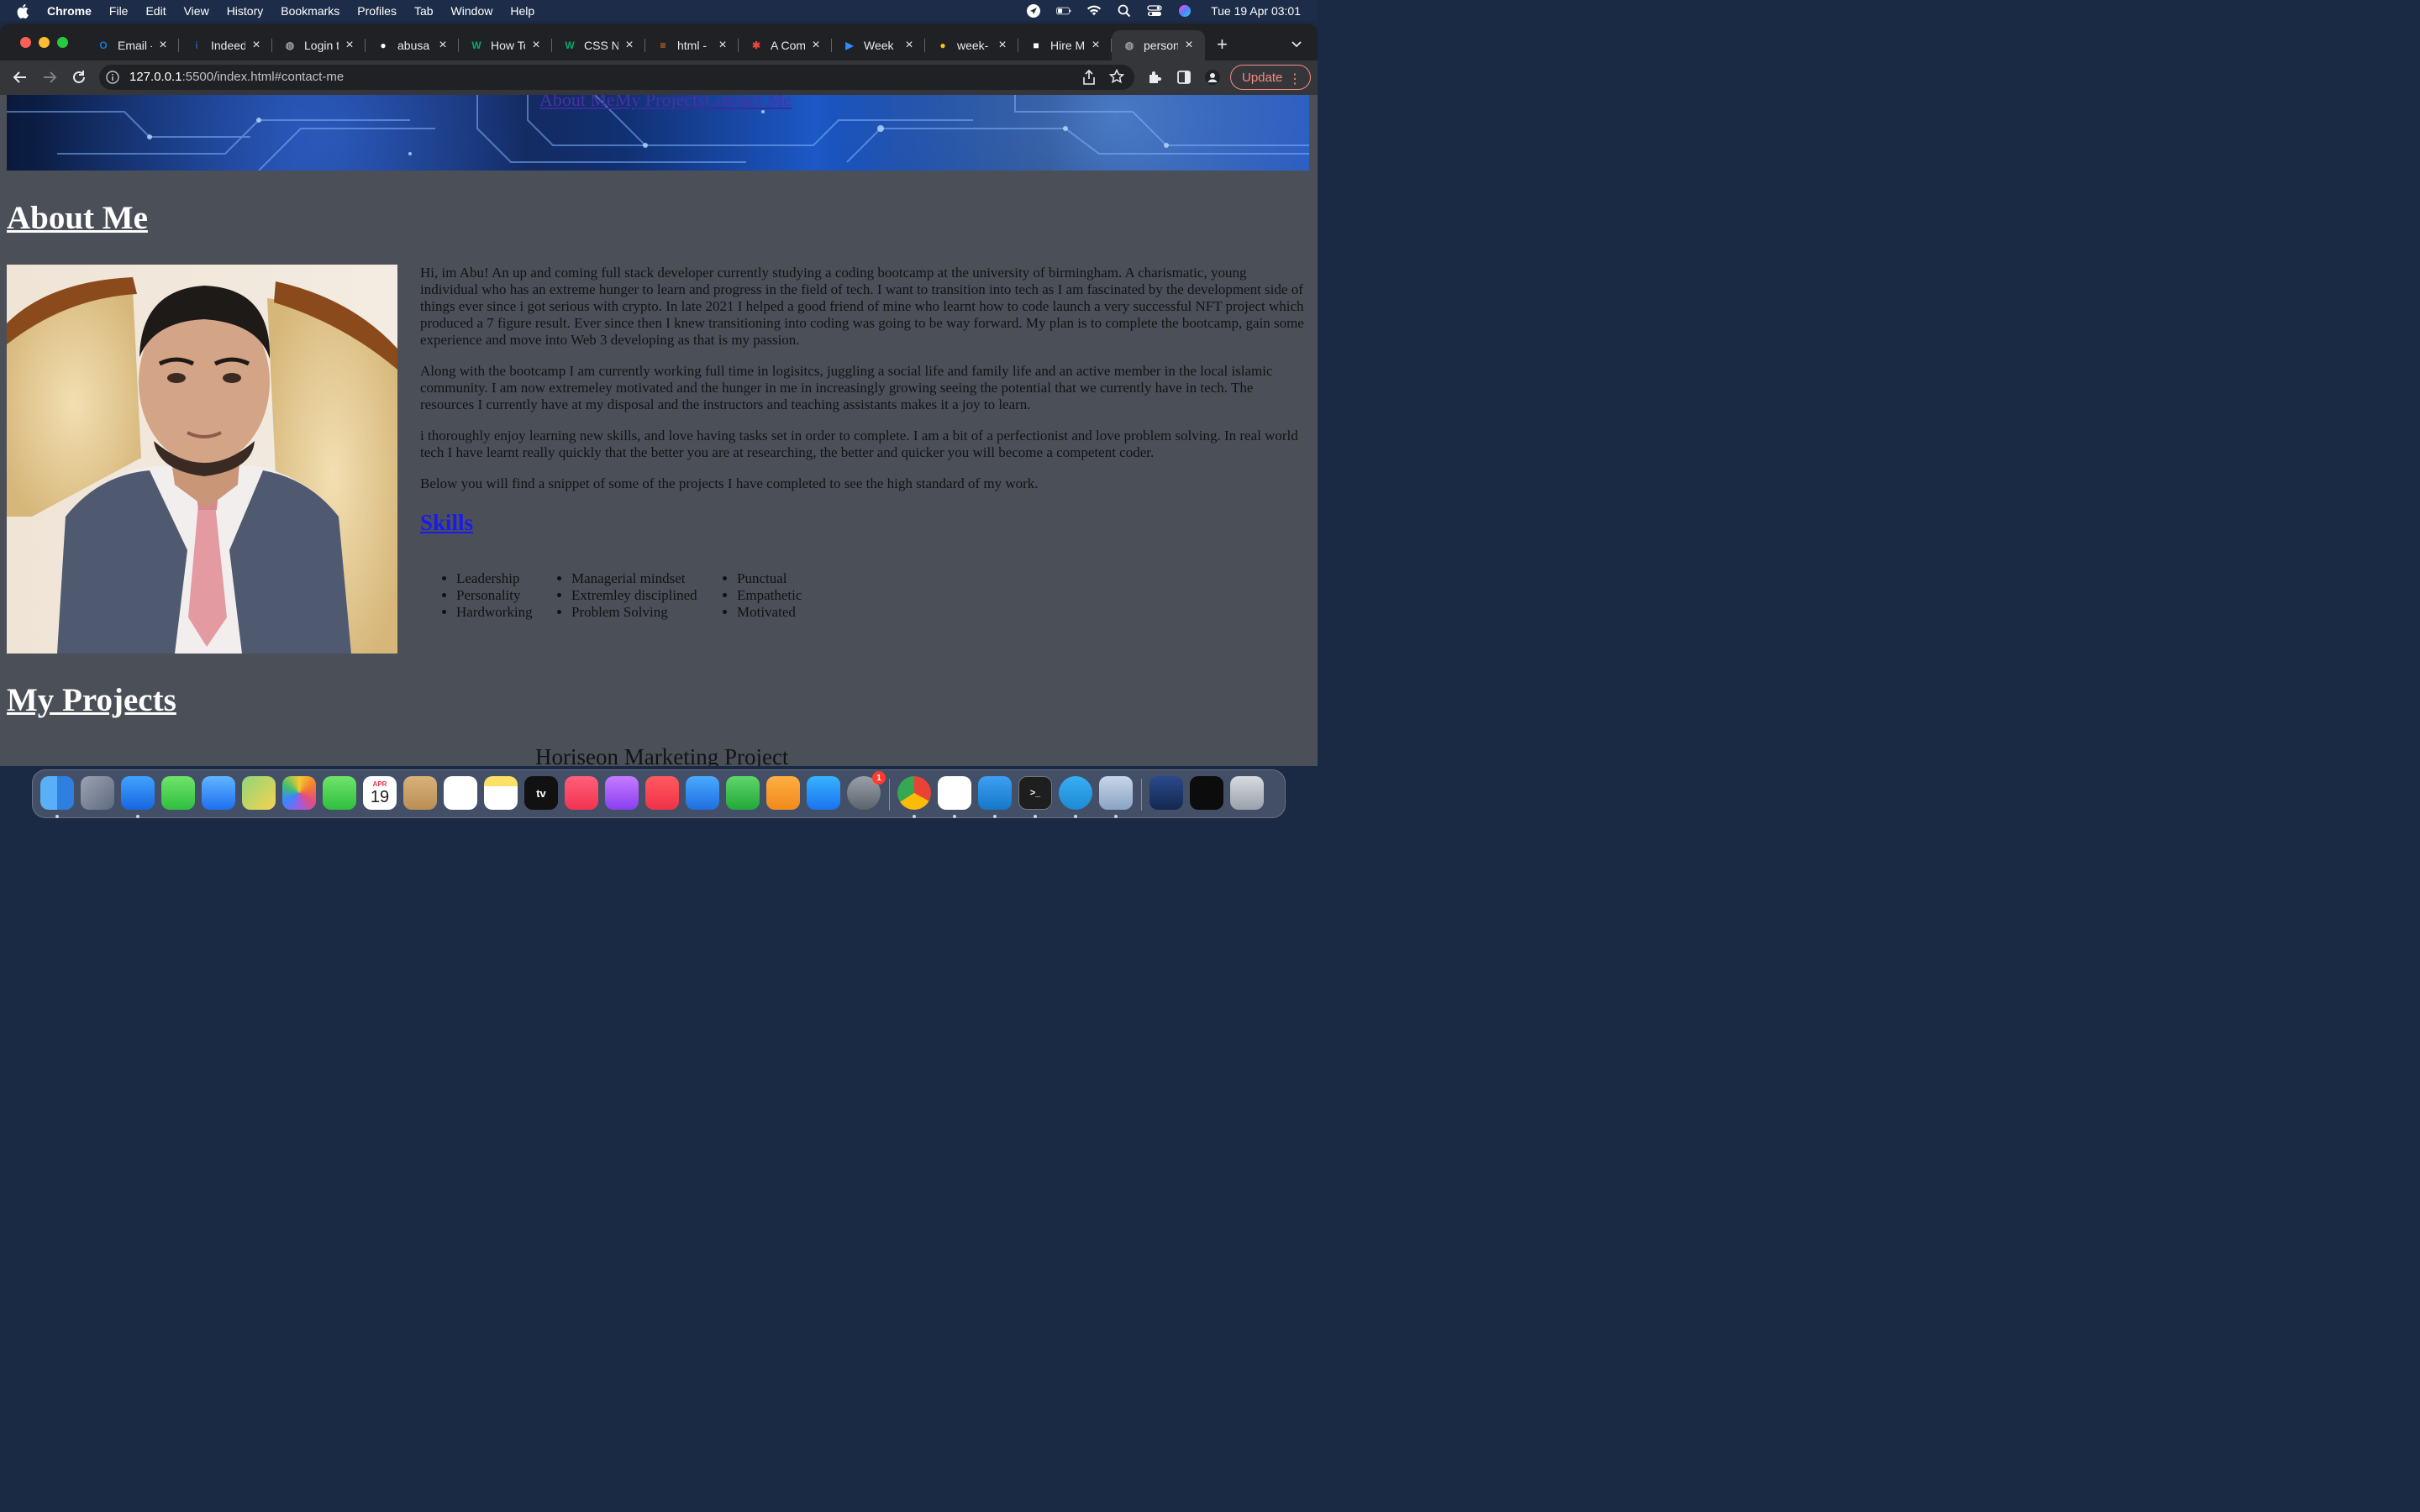  Describe the element at coordinates (412, 45) in the screenshot. I see `browser-tab: ● abusa ×` at that location.